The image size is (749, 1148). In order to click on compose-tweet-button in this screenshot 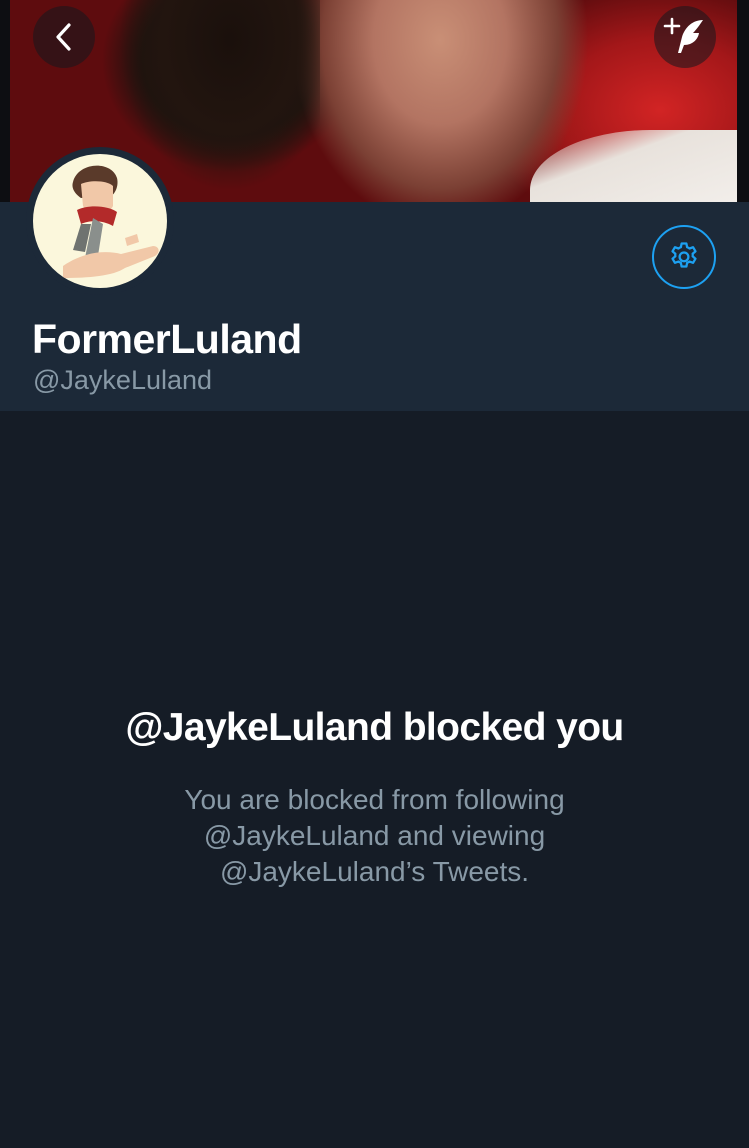, I will do `click(685, 37)`.